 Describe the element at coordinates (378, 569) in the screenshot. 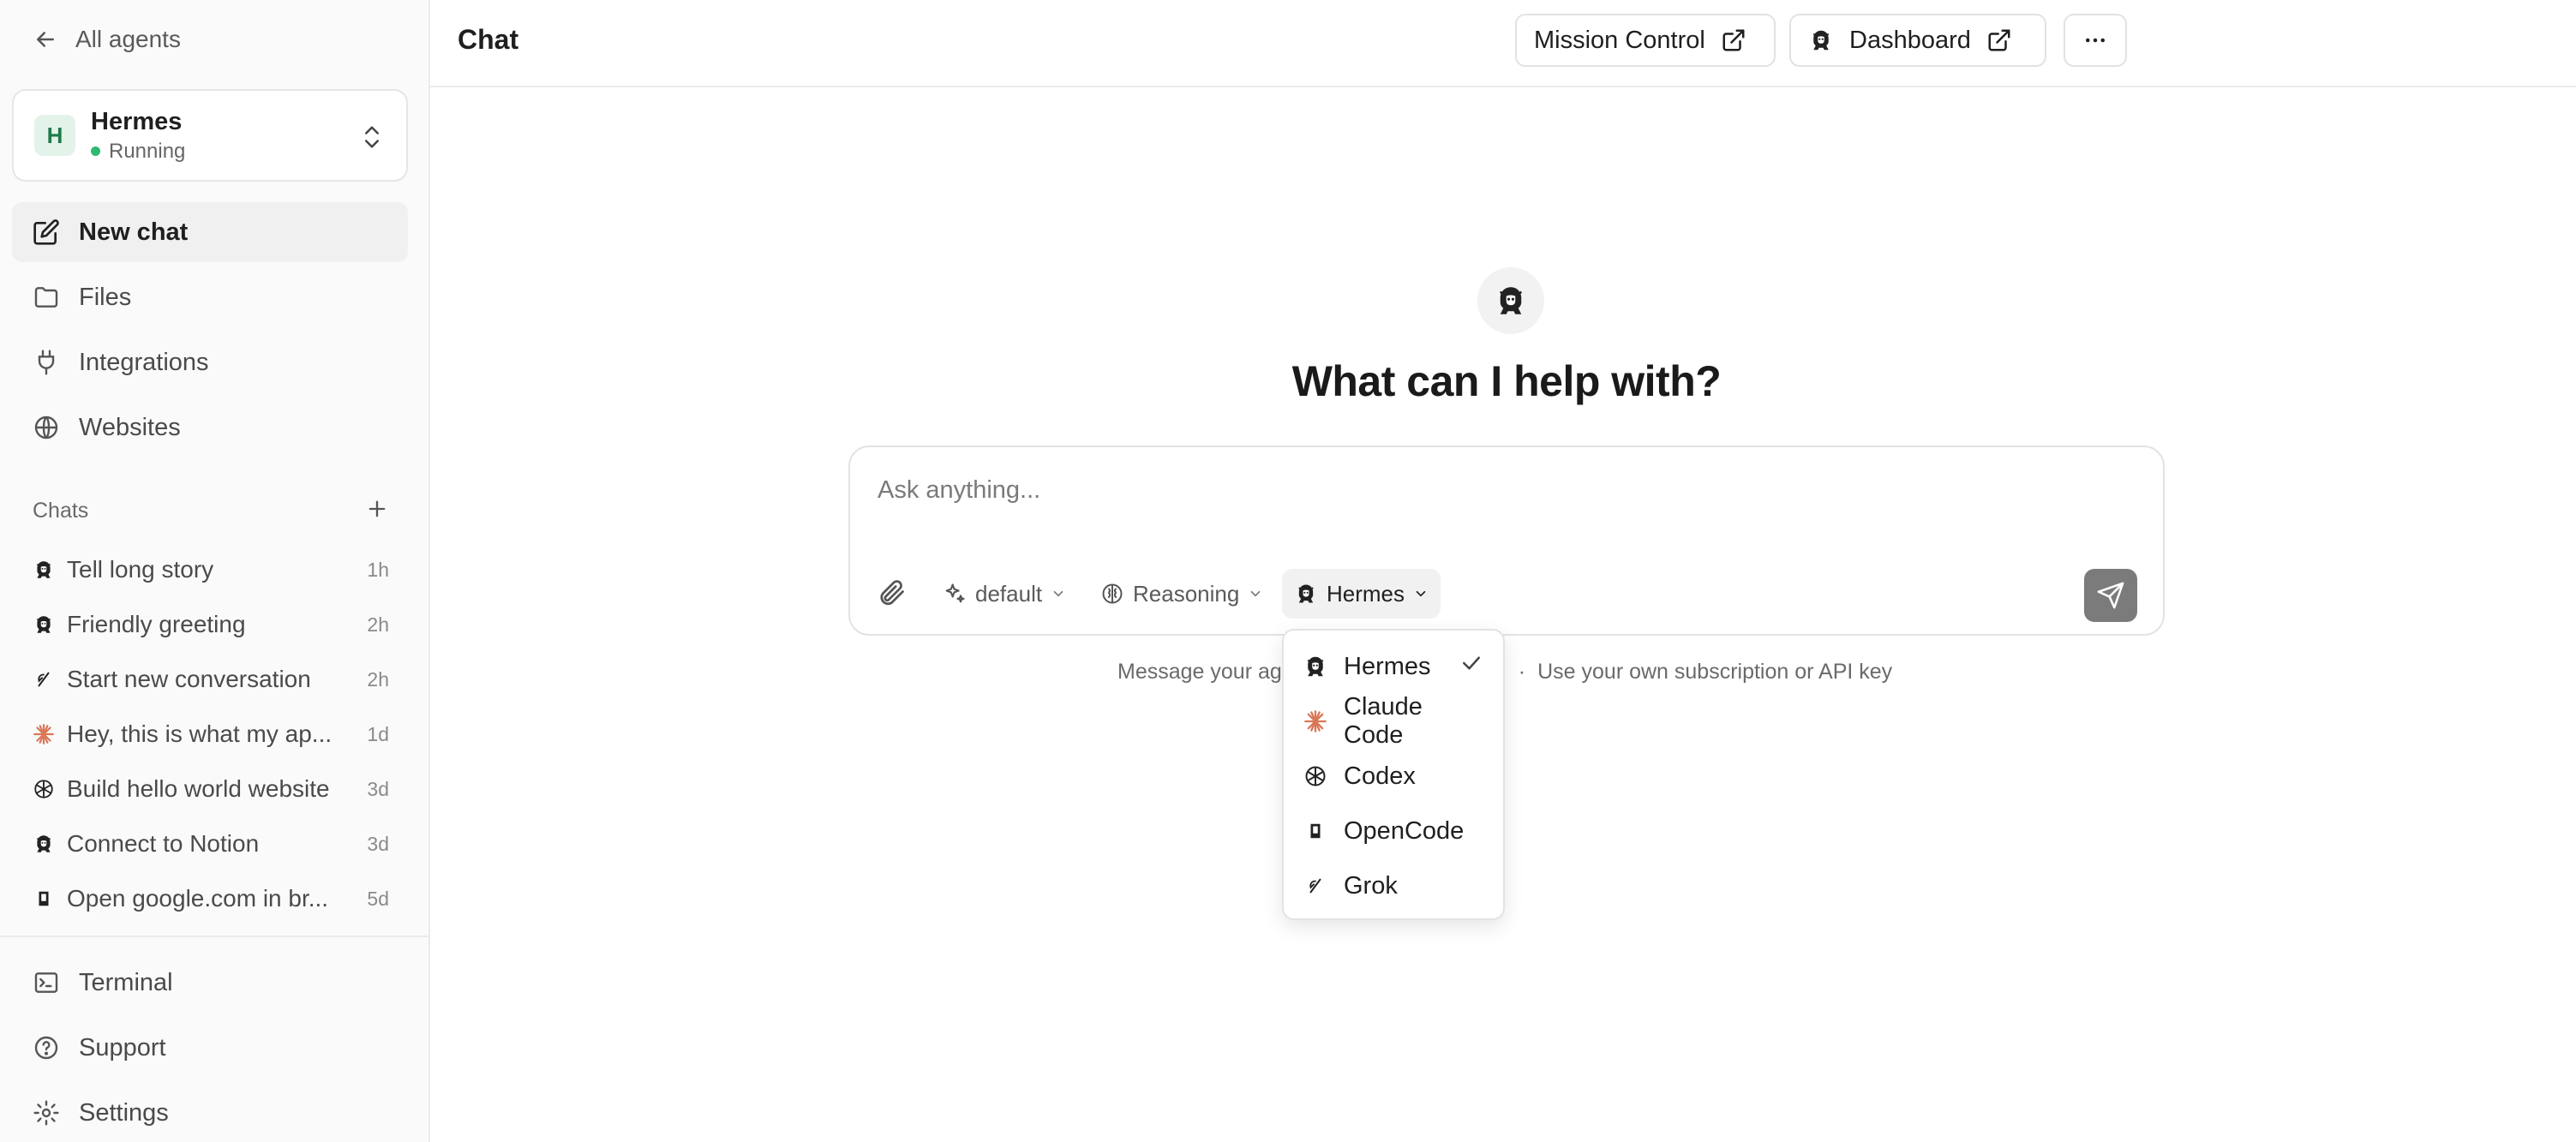

I see `chat-time: 1h` at that location.